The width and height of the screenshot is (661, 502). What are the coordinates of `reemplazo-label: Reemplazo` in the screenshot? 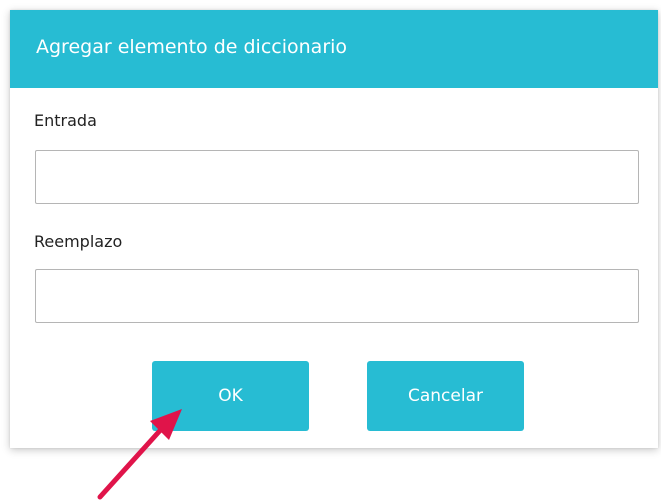 It's located at (78, 241).